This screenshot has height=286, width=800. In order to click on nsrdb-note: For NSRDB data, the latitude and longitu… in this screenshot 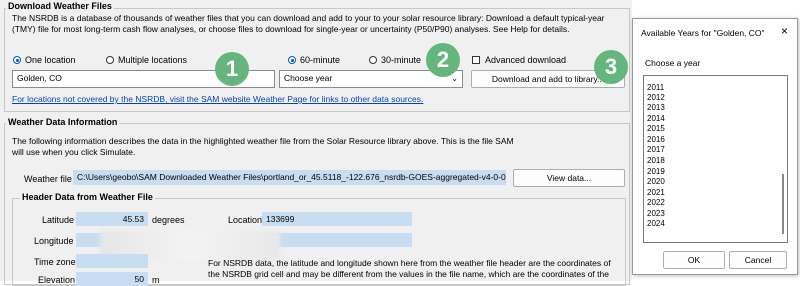, I will do `click(409, 268)`.